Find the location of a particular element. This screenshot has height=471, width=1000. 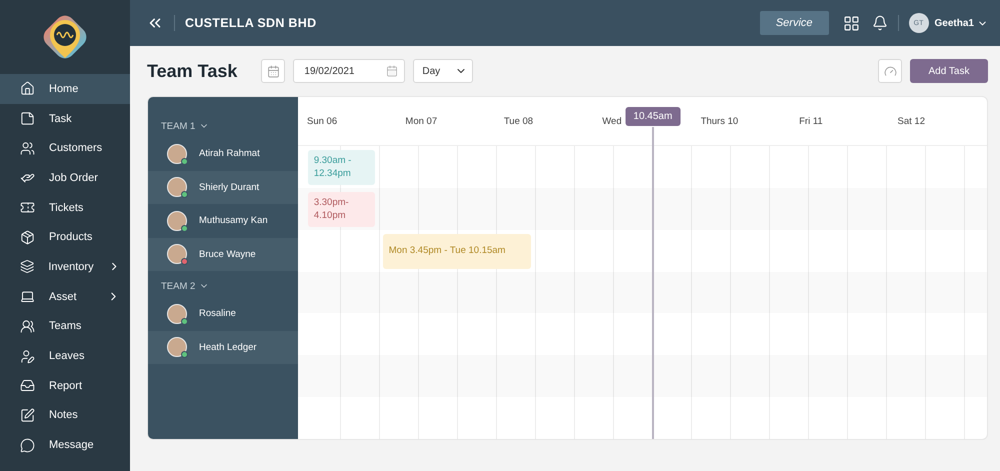

day-label: Thurs 10 is located at coordinates (719, 121).